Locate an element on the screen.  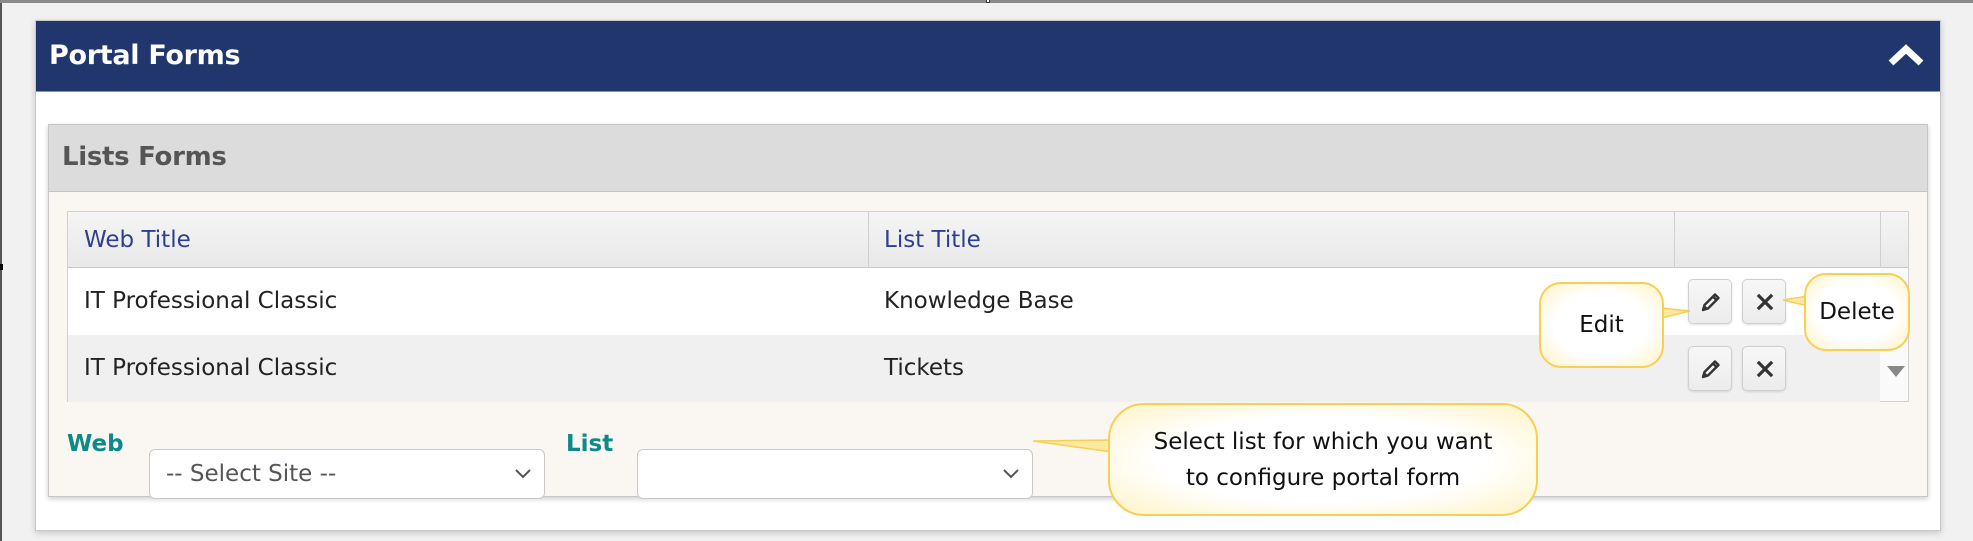
select-list-callout-pointer is located at coordinates (1072, 446).